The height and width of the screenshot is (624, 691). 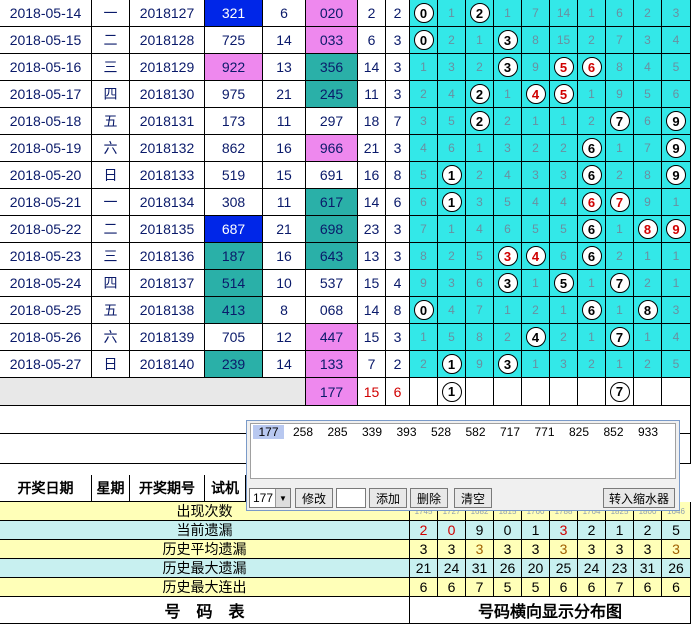 I want to click on list-item: 582, so click(x=475, y=432).